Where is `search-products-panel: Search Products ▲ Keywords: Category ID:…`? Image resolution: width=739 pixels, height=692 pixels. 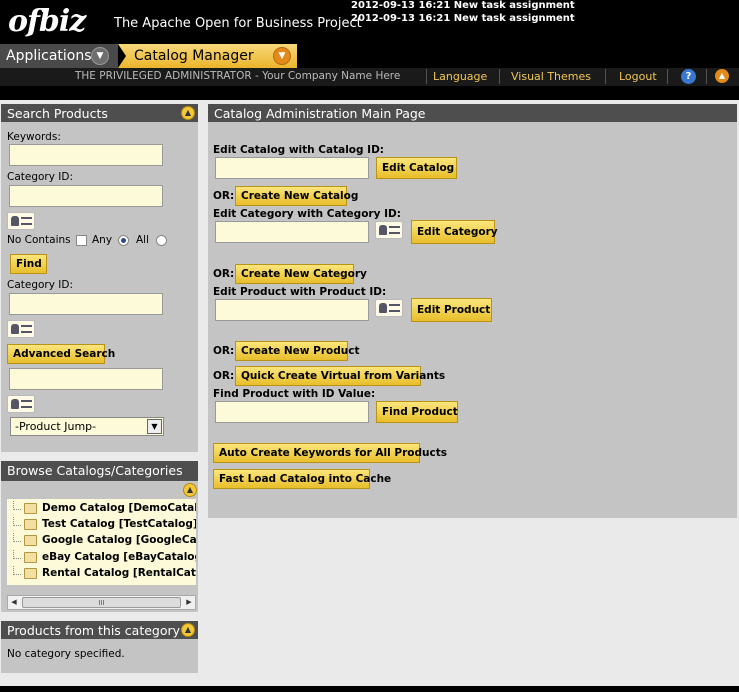 search-products-panel: Search Products ▲ Keywords: Category ID:… is located at coordinates (99, 278).